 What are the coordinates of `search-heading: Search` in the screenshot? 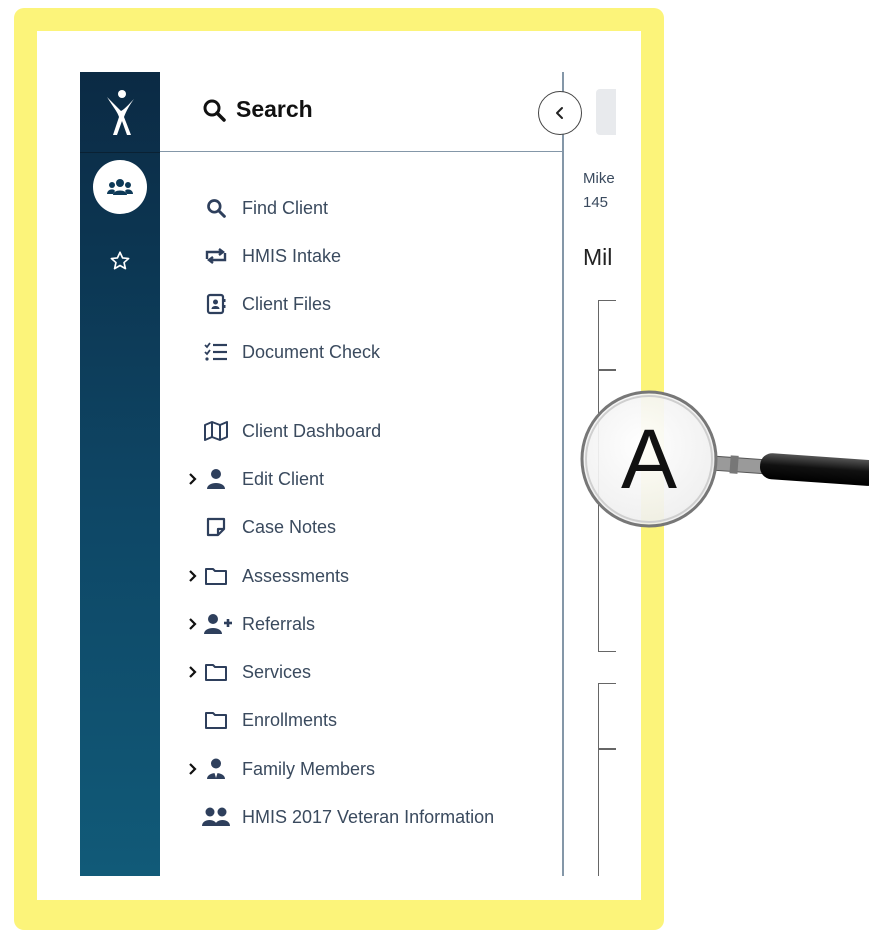 It's located at (257, 109).